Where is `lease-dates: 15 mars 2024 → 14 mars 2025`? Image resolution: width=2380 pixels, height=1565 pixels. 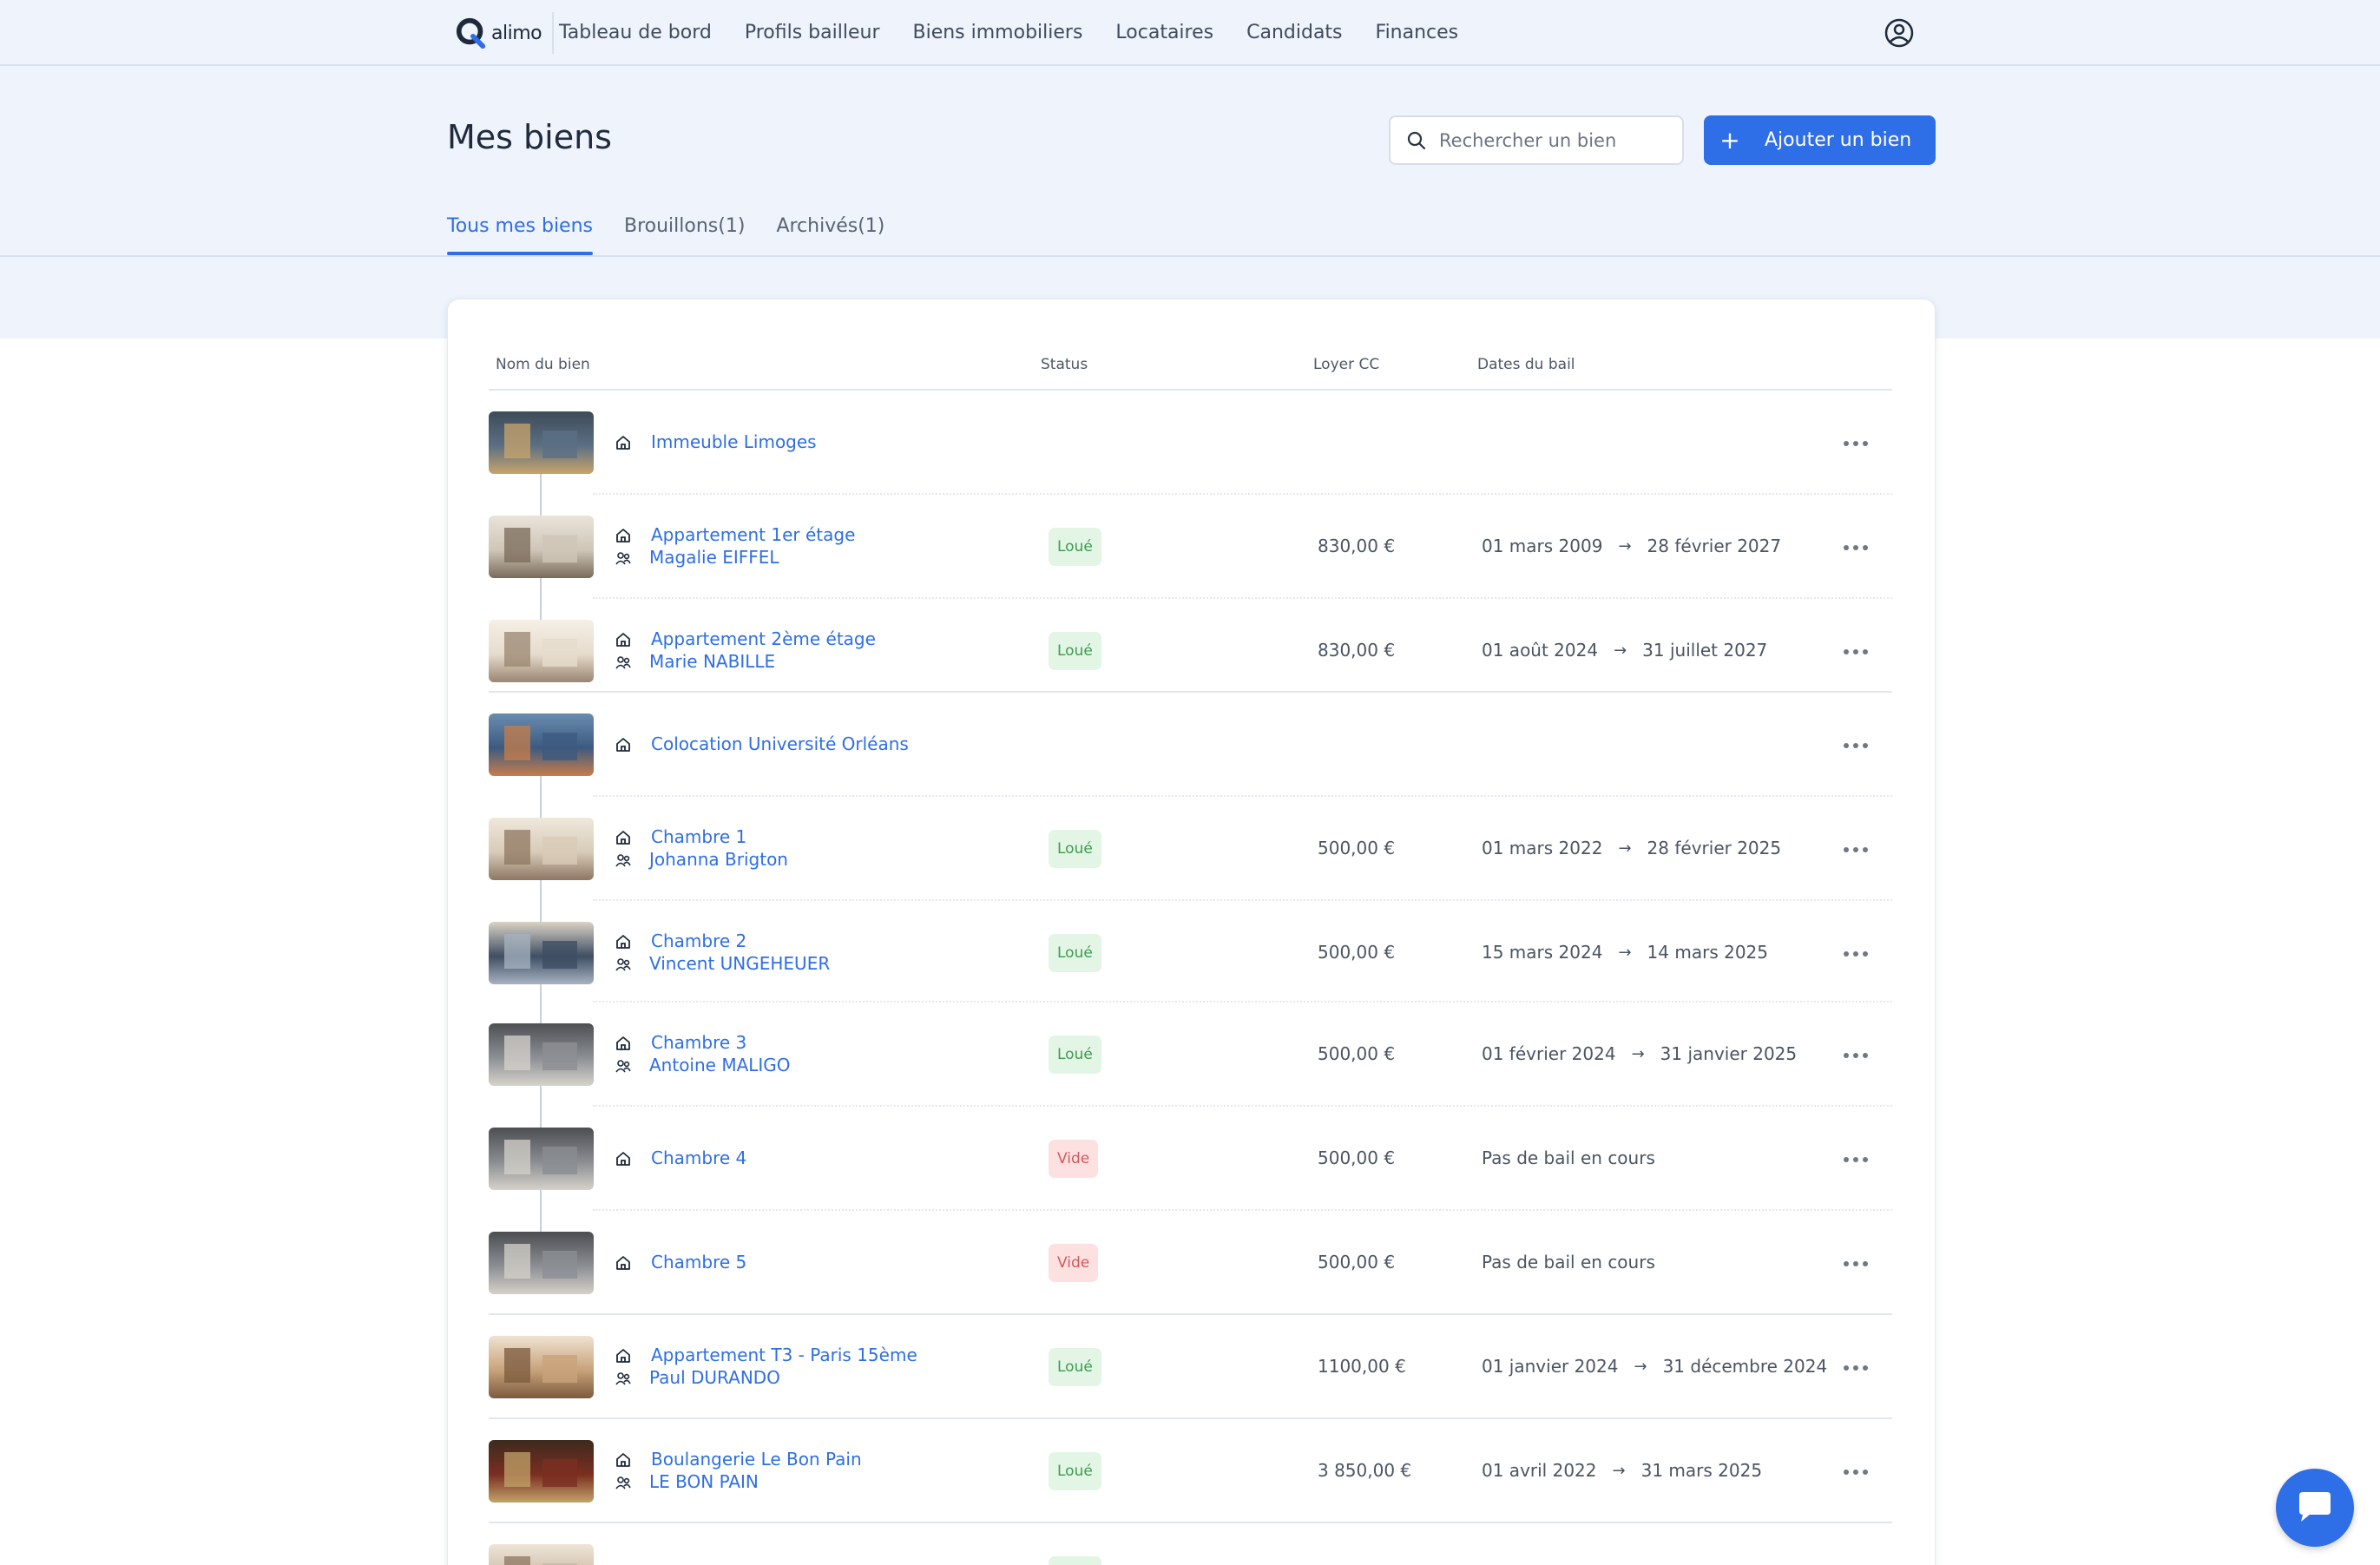 lease-dates: 15 mars 2024 → 14 mars 2025 is located at coordinates (1625, 953).